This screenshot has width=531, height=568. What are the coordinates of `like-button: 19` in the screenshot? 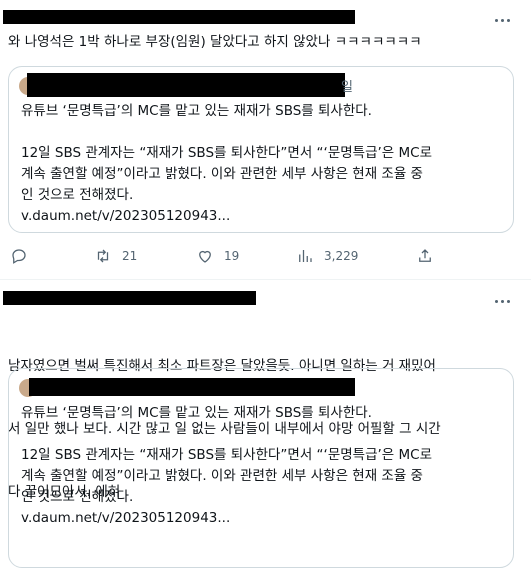 It's located at (217, 256).